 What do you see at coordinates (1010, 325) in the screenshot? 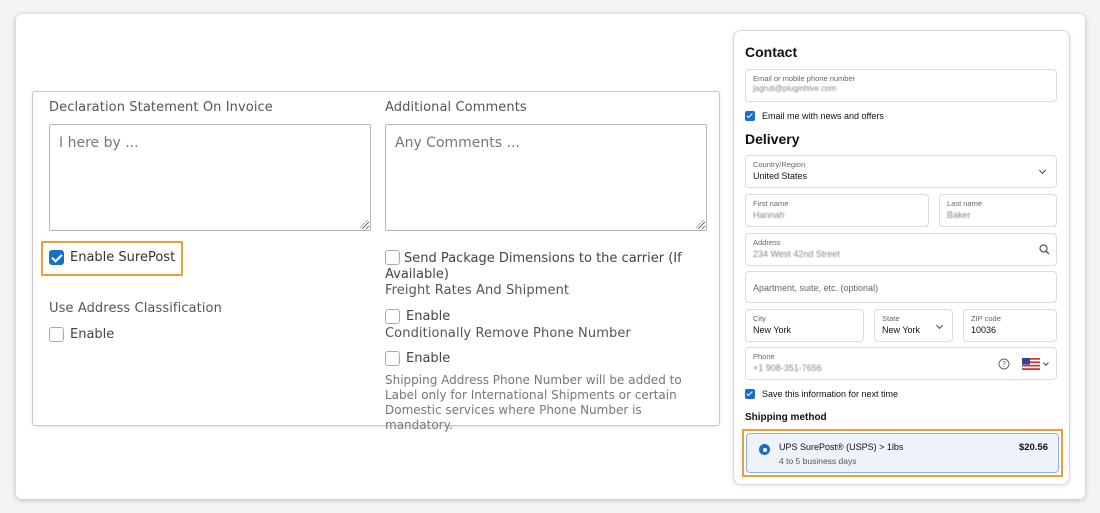
I see `zip-field: ZIP code 10036` at bounding box center [1010, 325].